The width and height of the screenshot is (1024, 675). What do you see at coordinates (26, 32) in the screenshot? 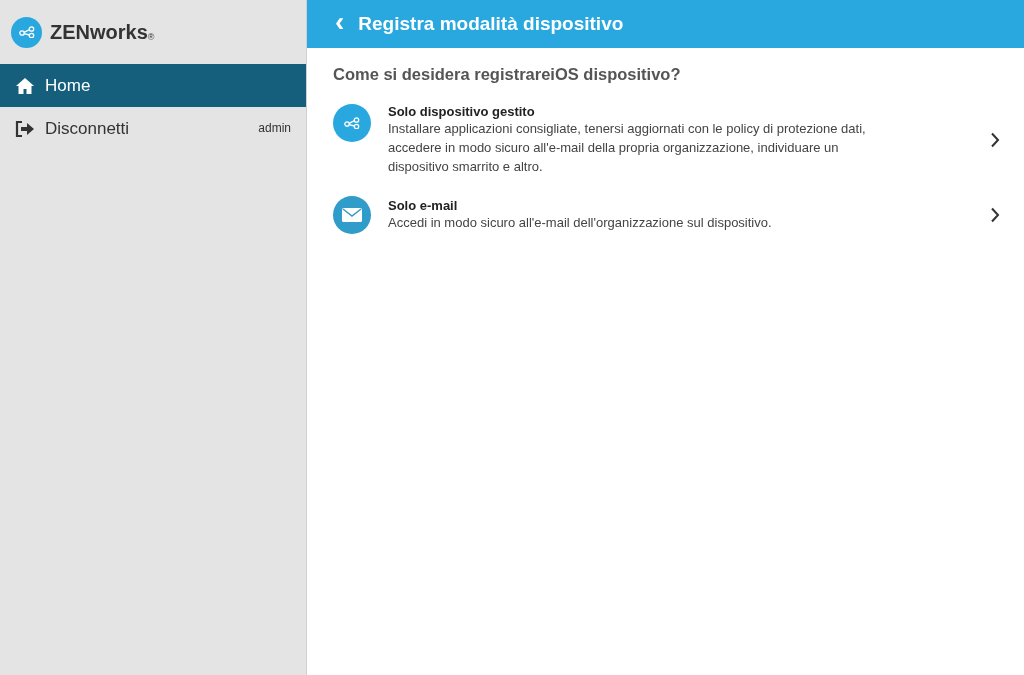
I see `logo-icon` at bounding box center [26, 32].